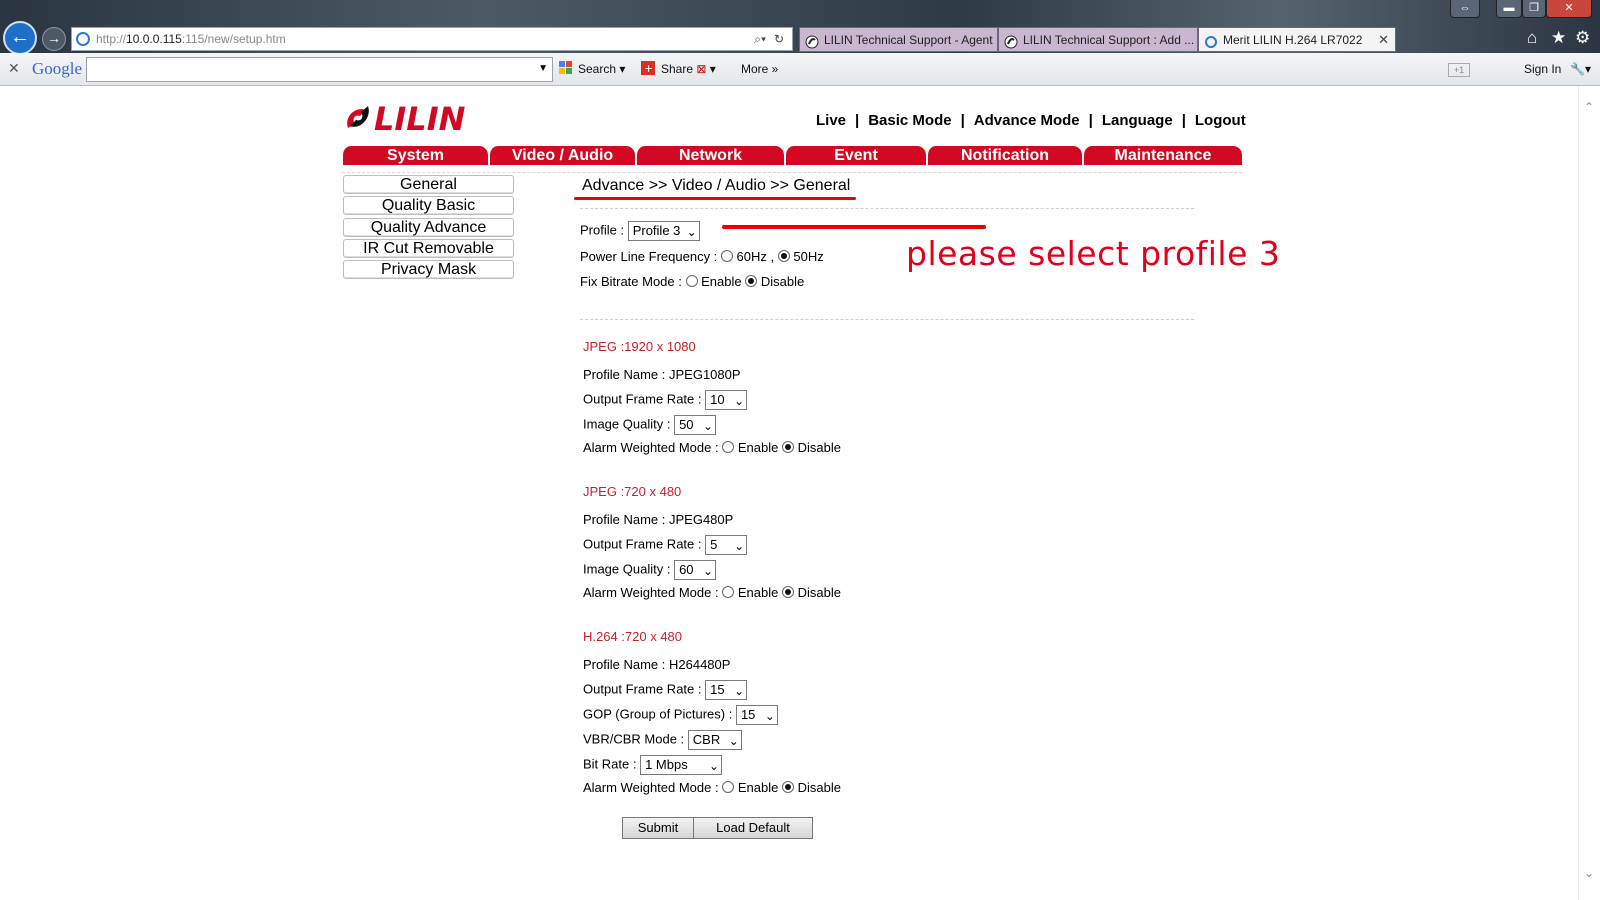 The height and width of the screenshot is (900, 1600). I want to click on profile-select: Profile 3 ⌄, so click(663, 231).